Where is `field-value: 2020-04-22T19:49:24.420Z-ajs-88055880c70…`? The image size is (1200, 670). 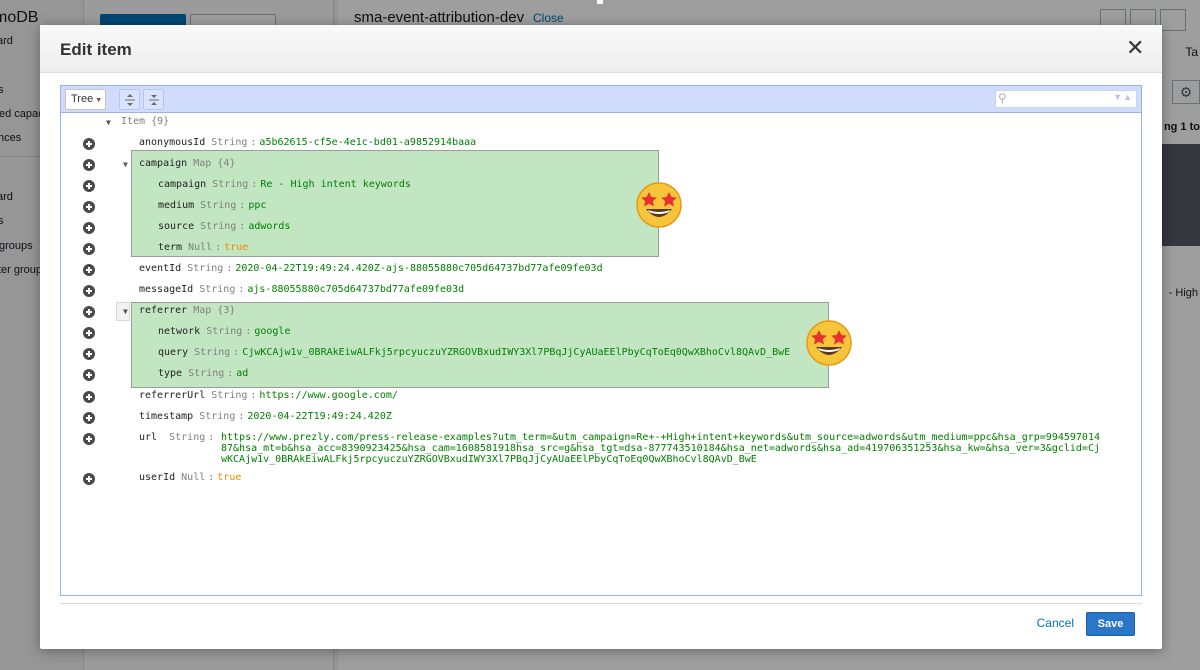
field-value: 2020-04-22T19:49:24.420Z-ajs-88055880c70… is located at coordinates (418, 268).